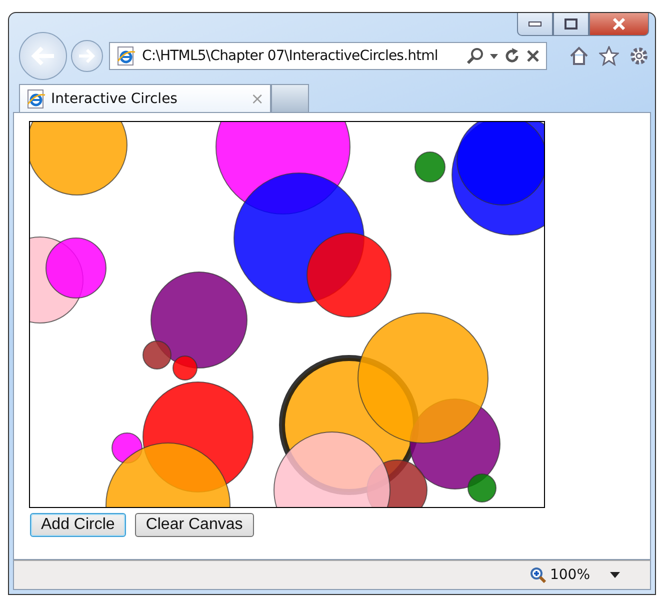  I want to click on minimize-button, so click(535, 24).